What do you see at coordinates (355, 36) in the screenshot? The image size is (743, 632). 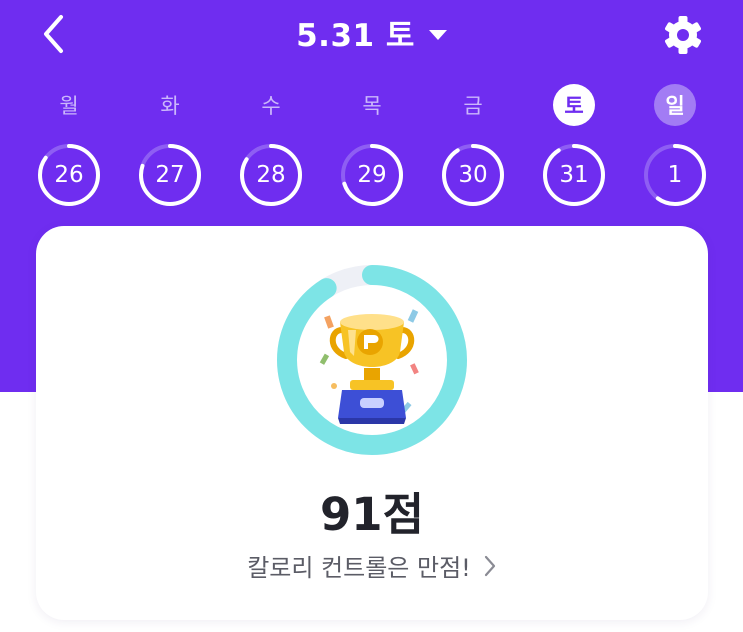 I see `date-label: 5.31 토` at bounding box center [355, 36].